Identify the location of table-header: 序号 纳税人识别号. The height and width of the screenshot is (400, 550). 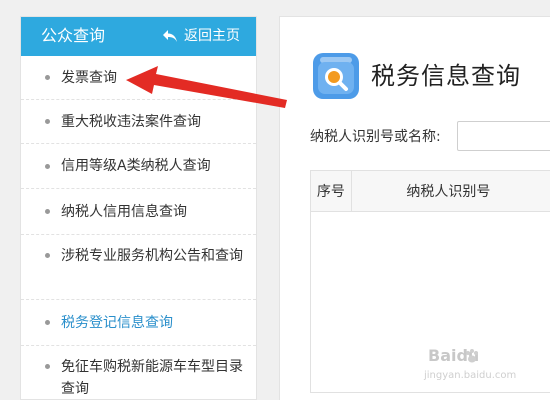
(430, 191).